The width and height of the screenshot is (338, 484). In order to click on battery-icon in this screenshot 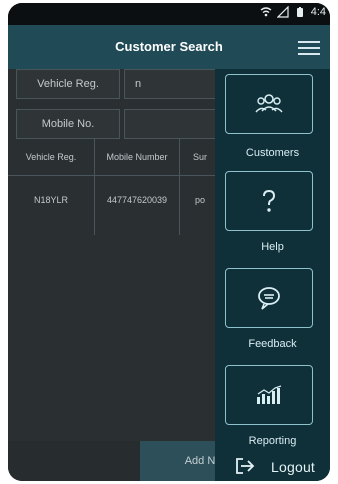, I will do `click(300, 12)`.